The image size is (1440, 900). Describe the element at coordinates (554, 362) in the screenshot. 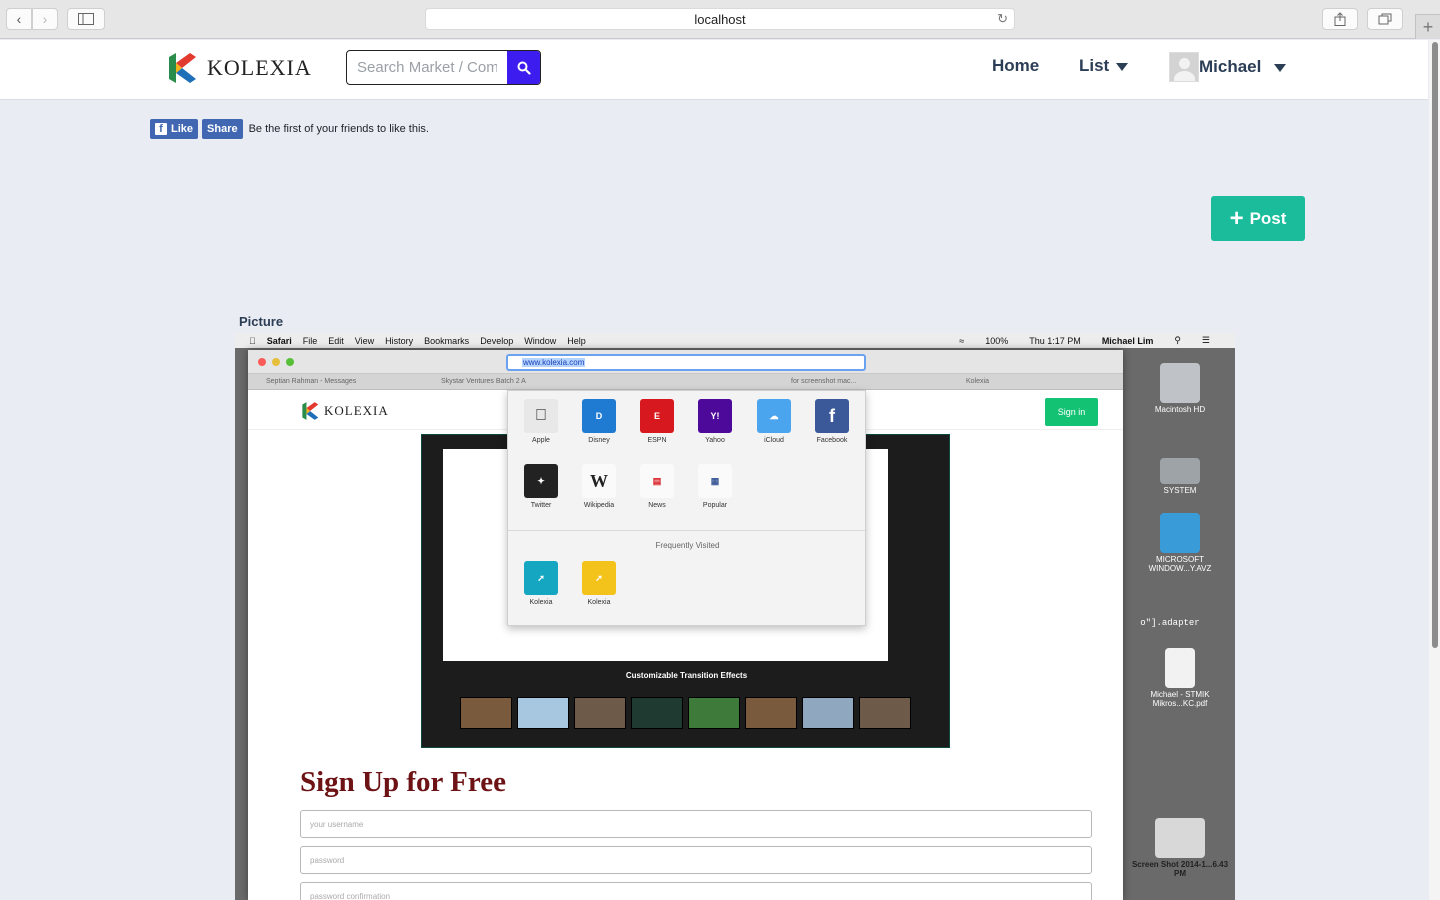

I see `inner-url-text: www.kolexia.com` at that location.